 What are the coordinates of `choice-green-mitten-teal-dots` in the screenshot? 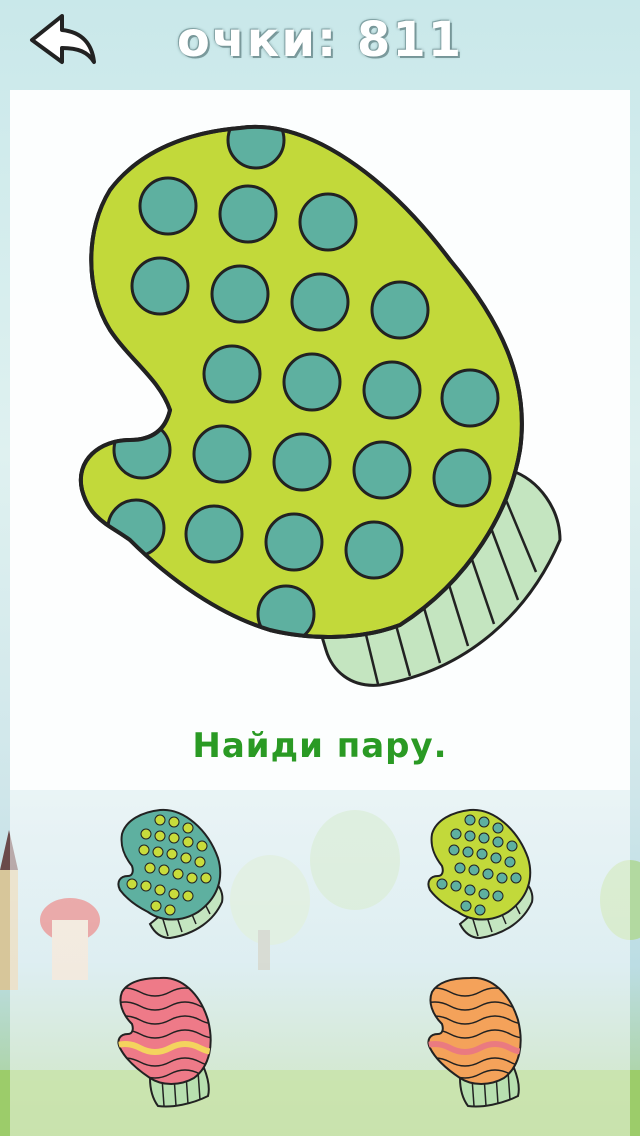 It's located at (480, 873).